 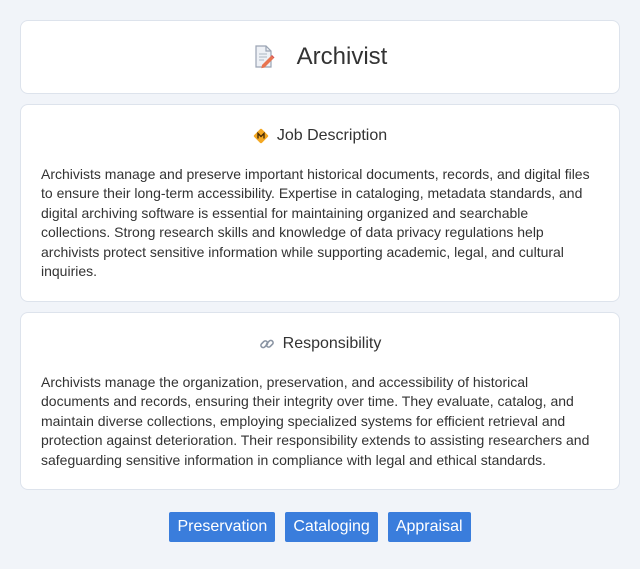 I want to click on responsibility-heading: Responsibility, so click(x=320, y=344).